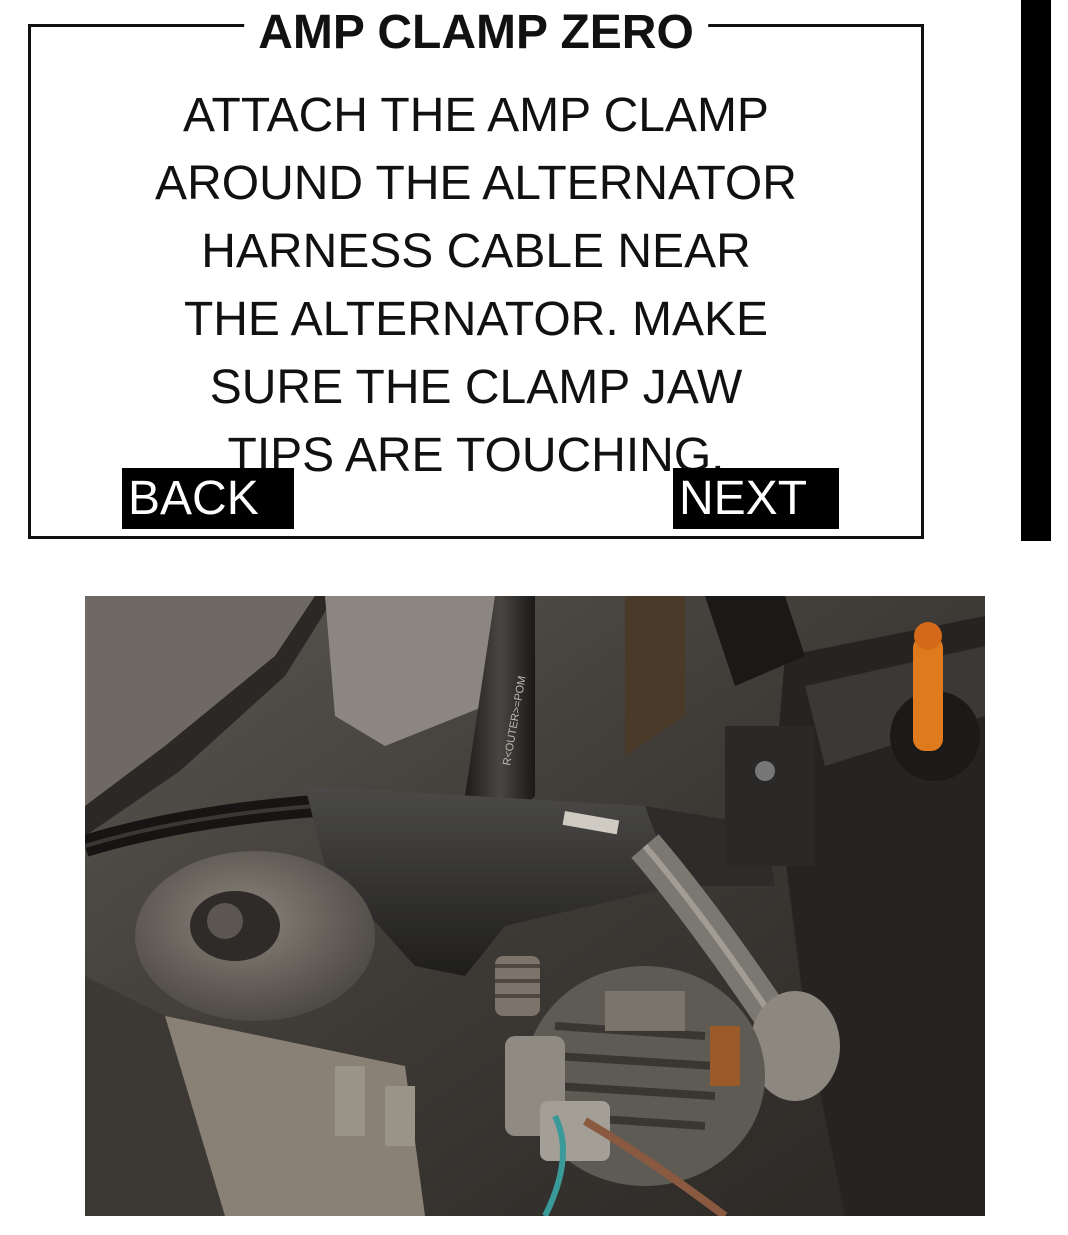 The image size is (1068, 1235). What do you see at coordinates (1036, 270) in the screenshot?
I see `side-bar` at bounding box center [1036, 270].